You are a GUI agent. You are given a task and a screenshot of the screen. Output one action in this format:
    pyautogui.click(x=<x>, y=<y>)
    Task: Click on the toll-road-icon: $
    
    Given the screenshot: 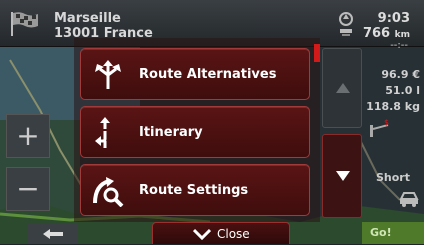 What is the action you would take?
    pyautogui.click(x=379, y=128)
    